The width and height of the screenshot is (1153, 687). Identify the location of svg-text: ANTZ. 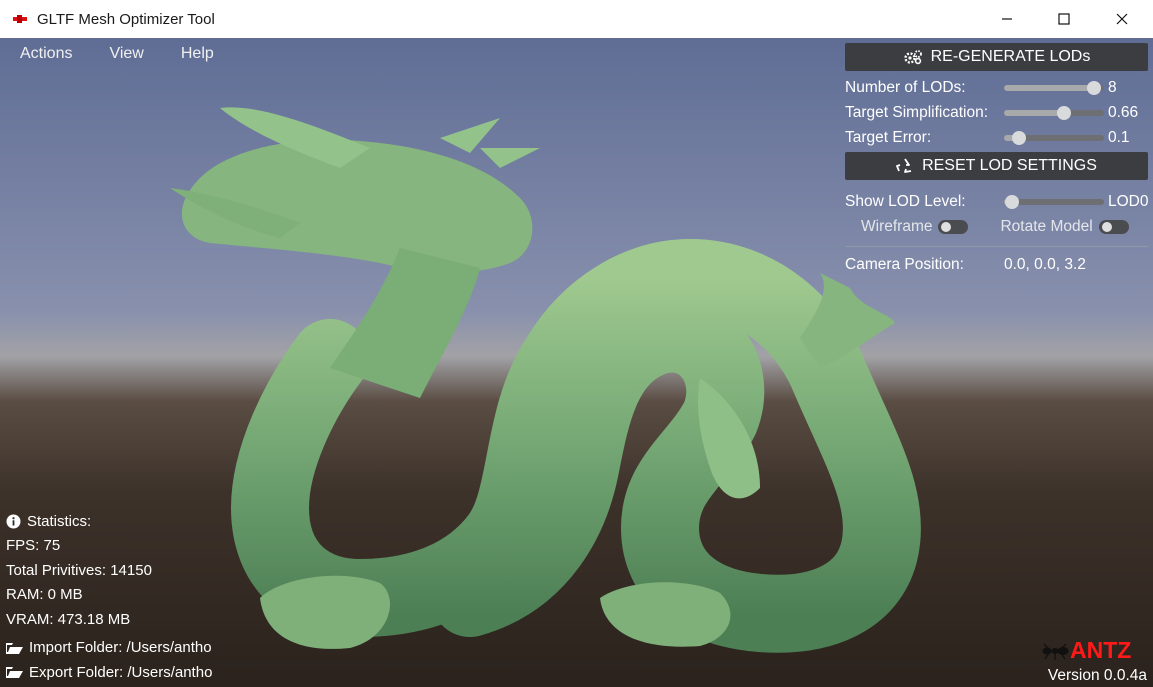
(1100, 649).